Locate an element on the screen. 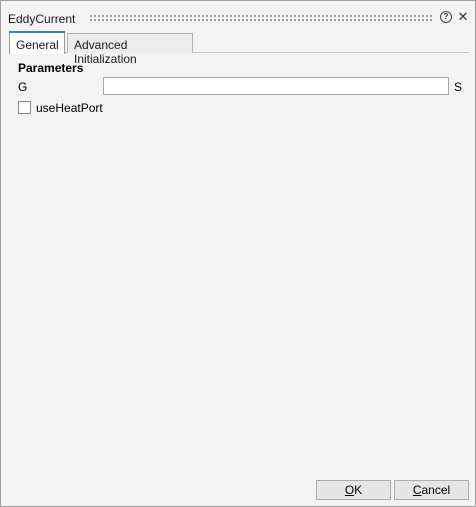  param-g-input is located at coordinates (276, 86).